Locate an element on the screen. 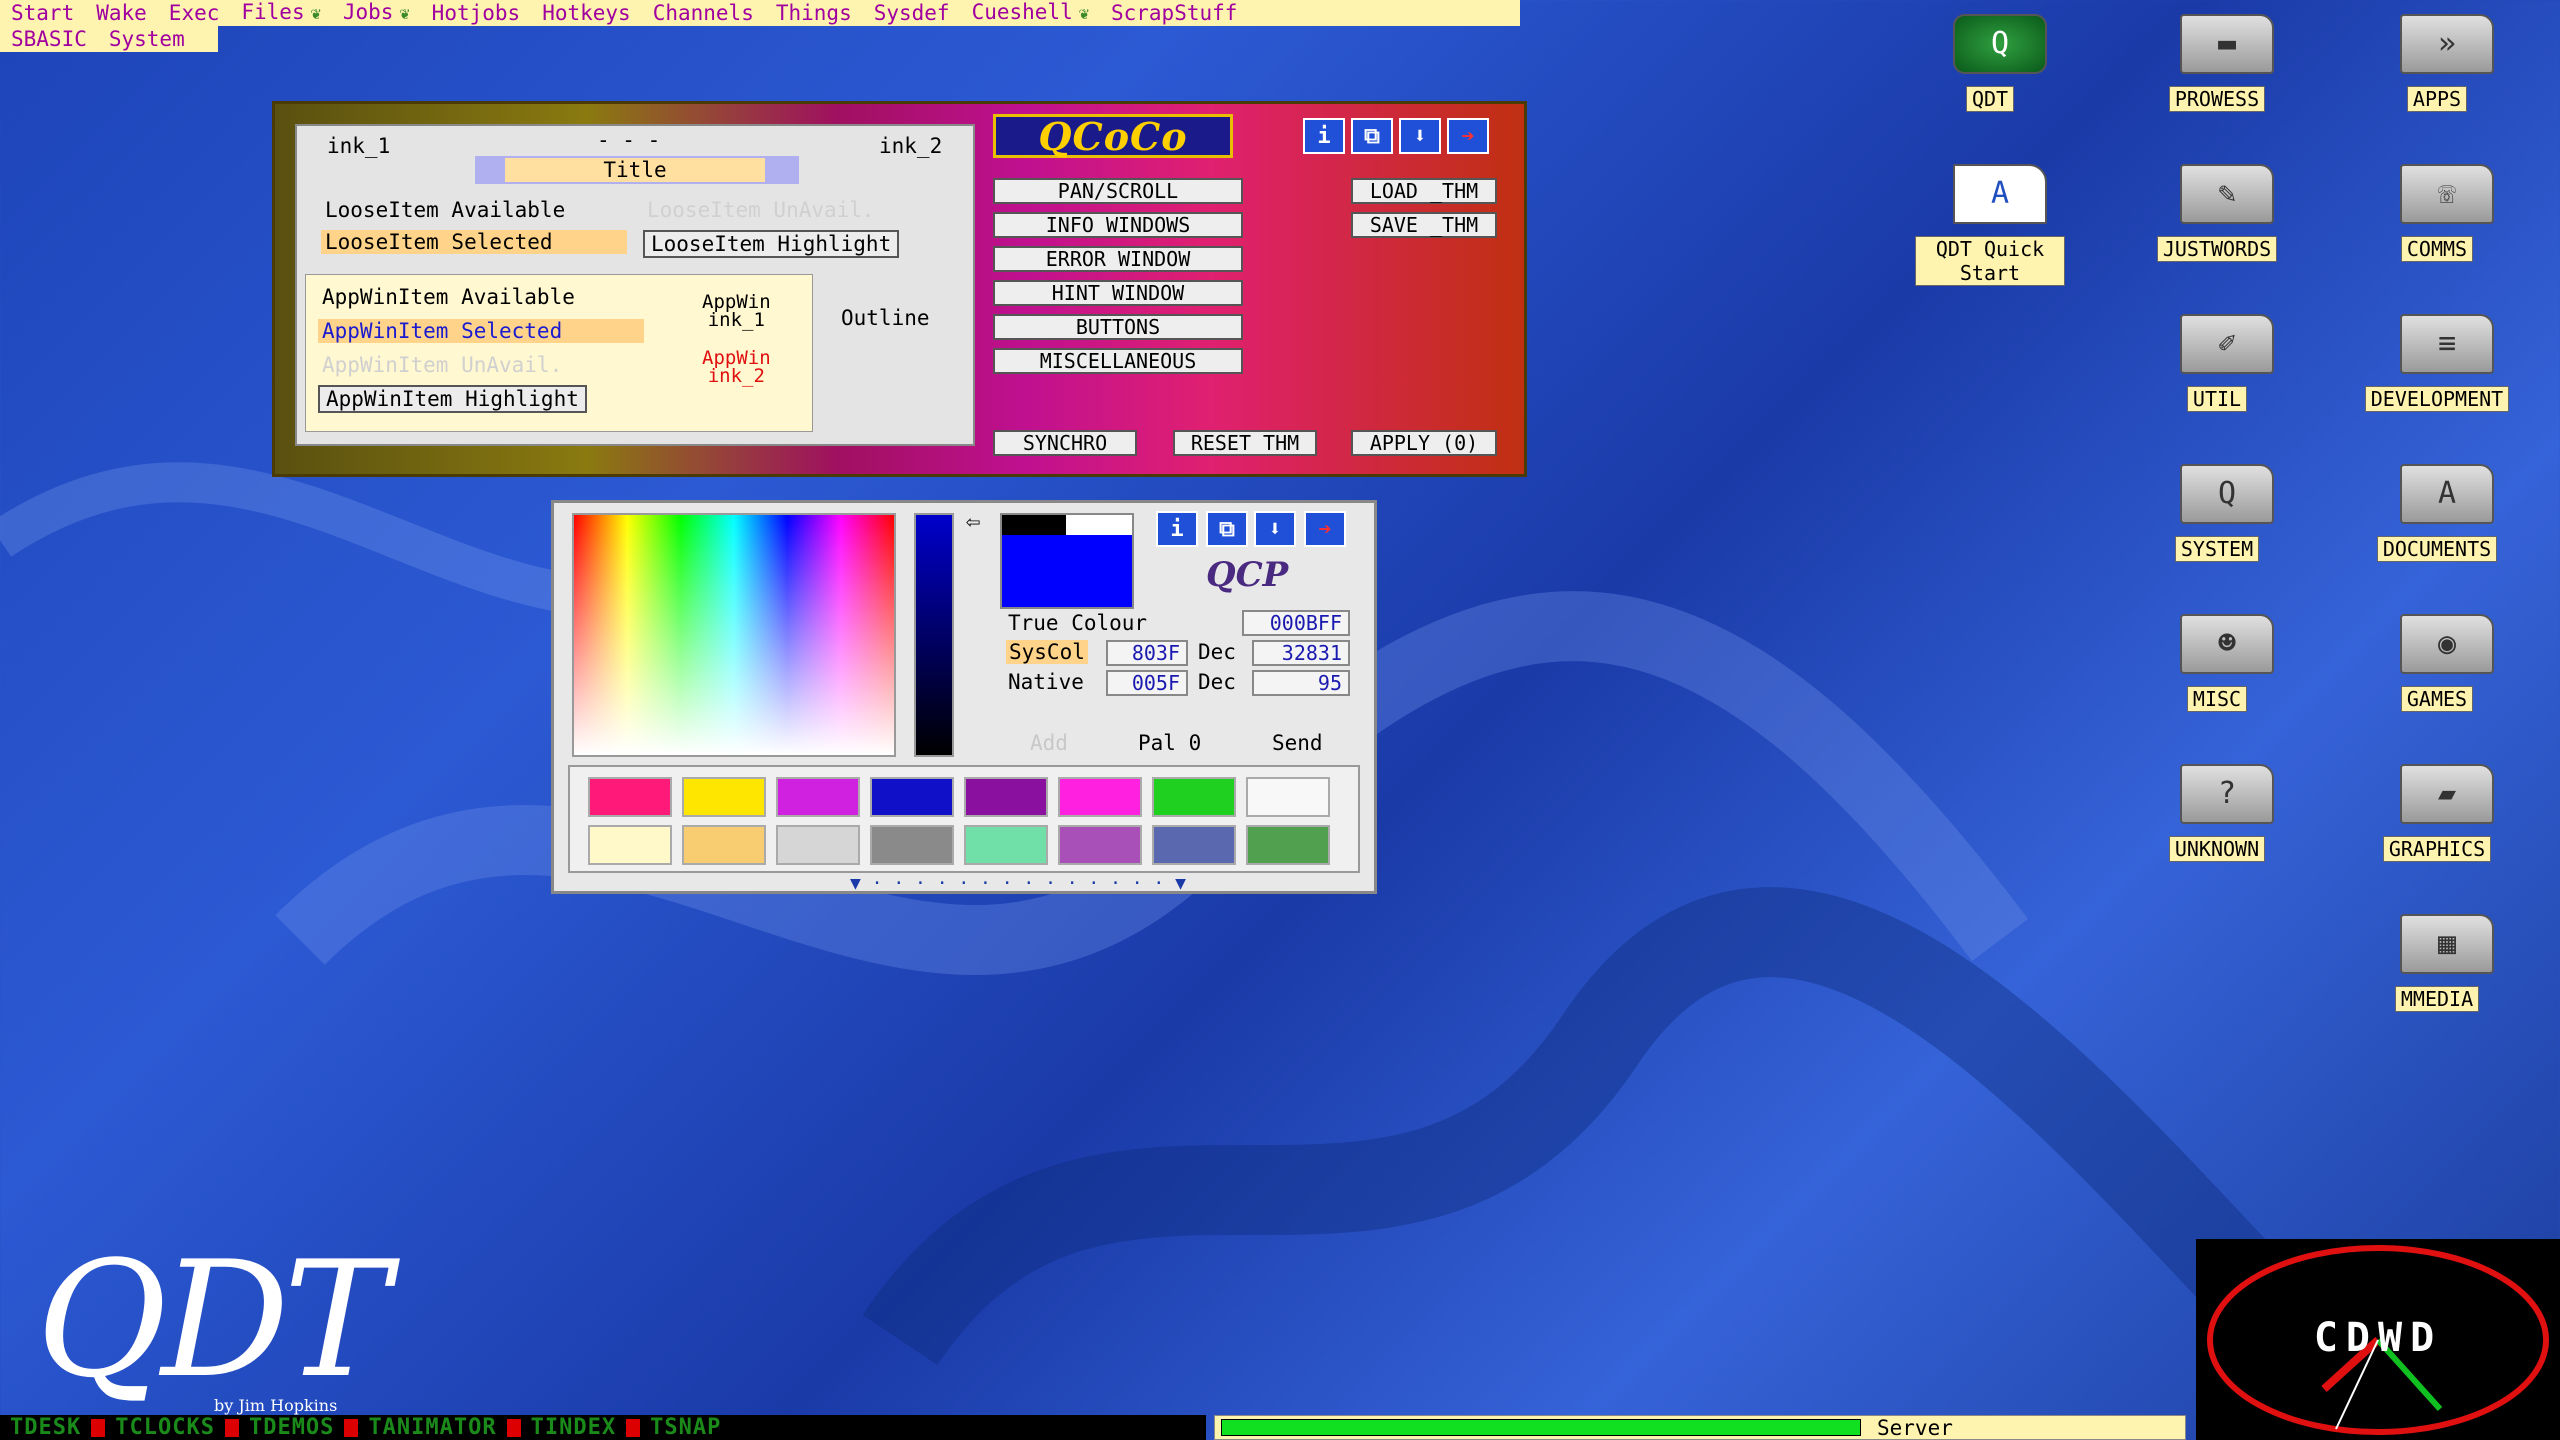  menu-label: ScrapStuff is located at coordinates (1174, 13).